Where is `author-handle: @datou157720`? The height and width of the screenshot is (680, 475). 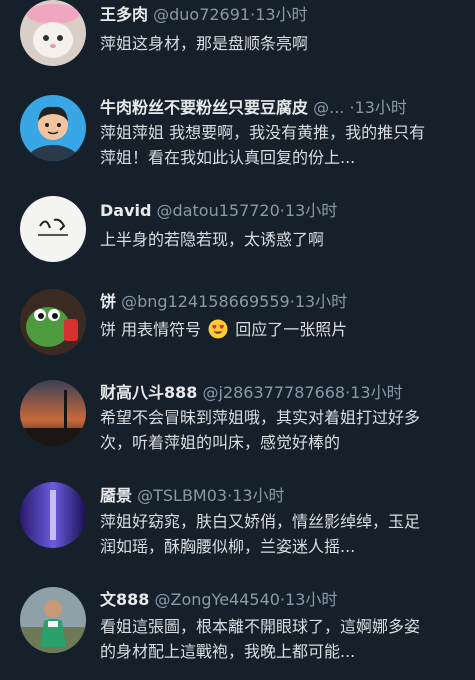
author-handle: @datou157720 is located at coordinates (218, 210).